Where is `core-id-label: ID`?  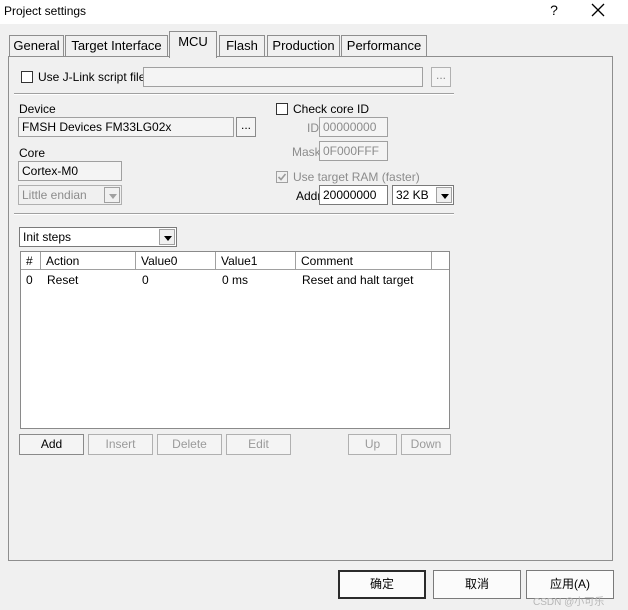 core-id-label: ID is located at coordinates (313, 128).